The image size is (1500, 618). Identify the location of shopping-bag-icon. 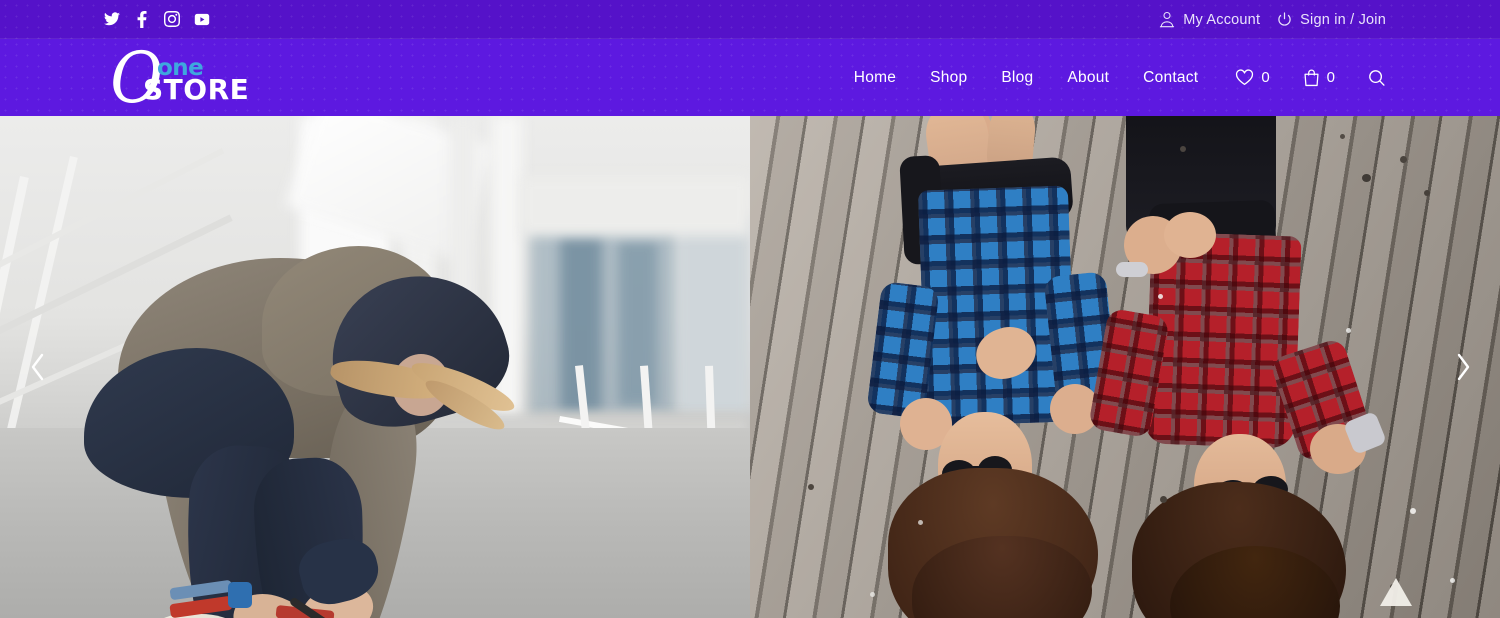
(1311, 77).